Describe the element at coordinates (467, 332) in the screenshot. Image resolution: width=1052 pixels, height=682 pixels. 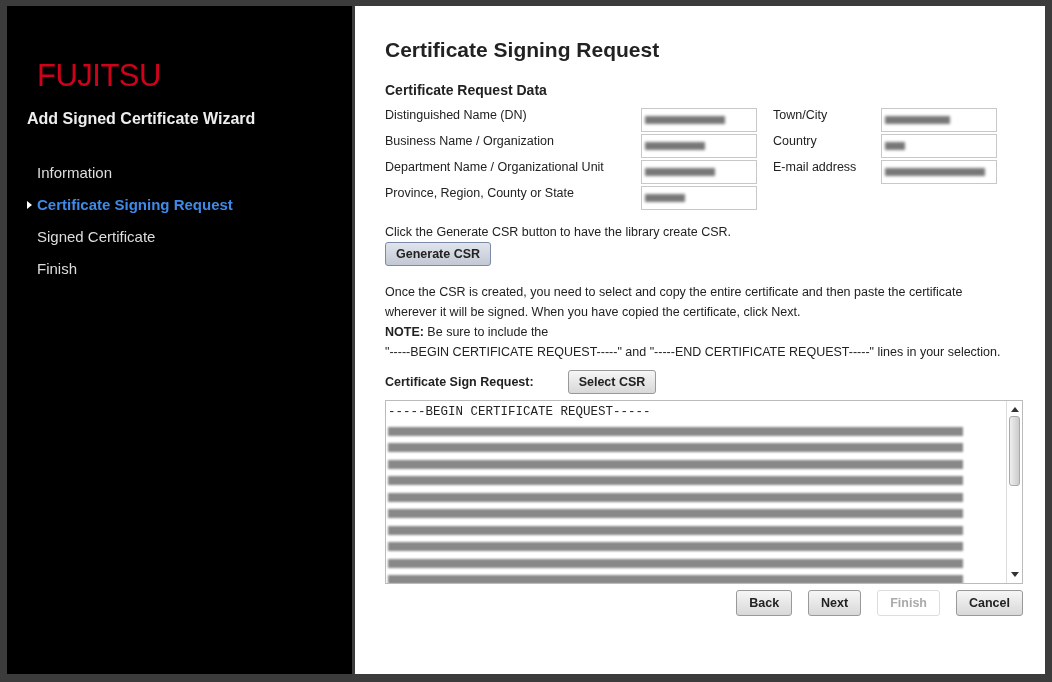
I see `note-text: NOTE: Be sure to include the` at that location.